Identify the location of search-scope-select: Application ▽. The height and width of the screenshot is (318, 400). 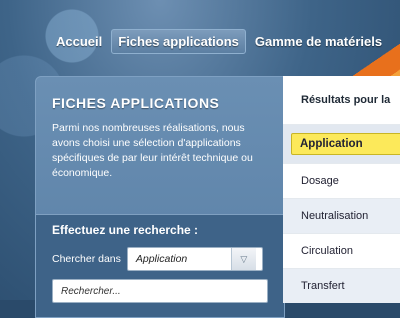
(194, 259).